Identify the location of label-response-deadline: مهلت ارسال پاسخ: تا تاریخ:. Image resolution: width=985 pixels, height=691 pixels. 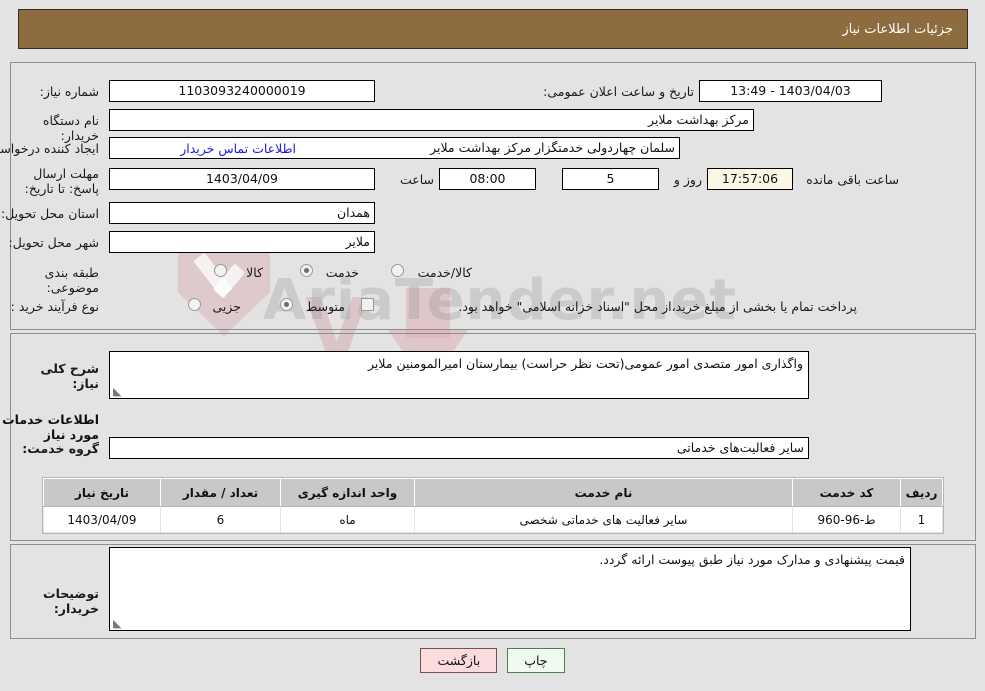
(61, 181).